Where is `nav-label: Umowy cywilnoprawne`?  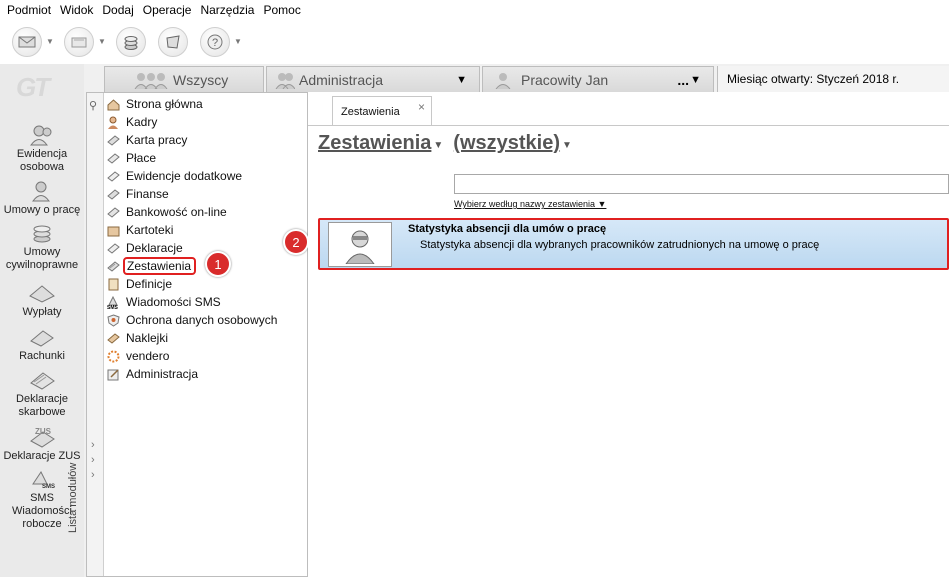
nav-label: Umowy cywilnoprawne is located at coordinates (42, 258).